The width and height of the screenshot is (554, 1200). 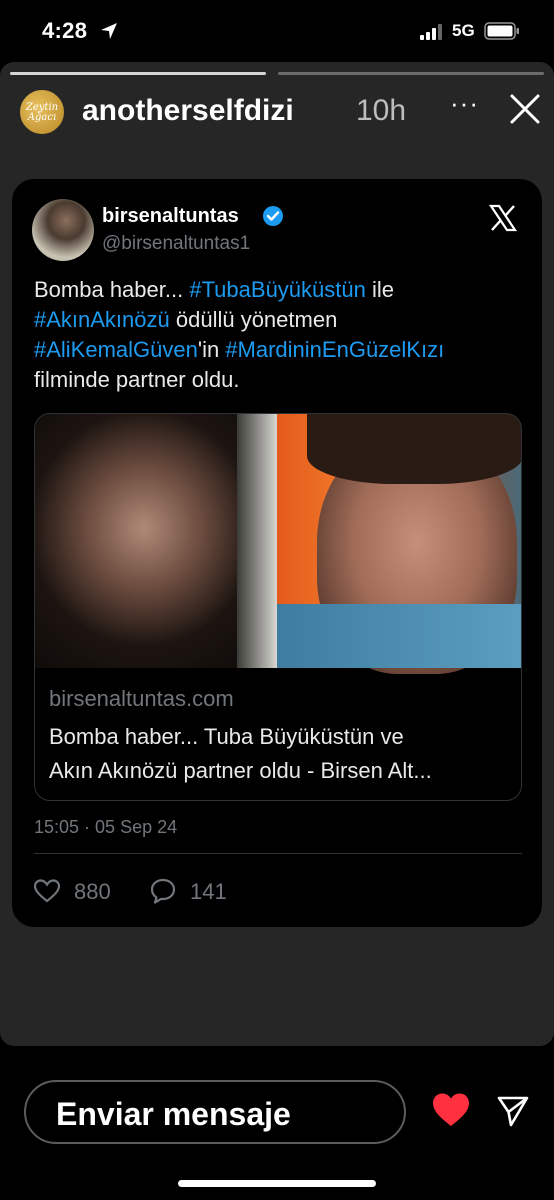 What do you see at coordinates (109, 31) in the screenshot?
I see `location-arrow-icon` at bounding box center [109, 31].